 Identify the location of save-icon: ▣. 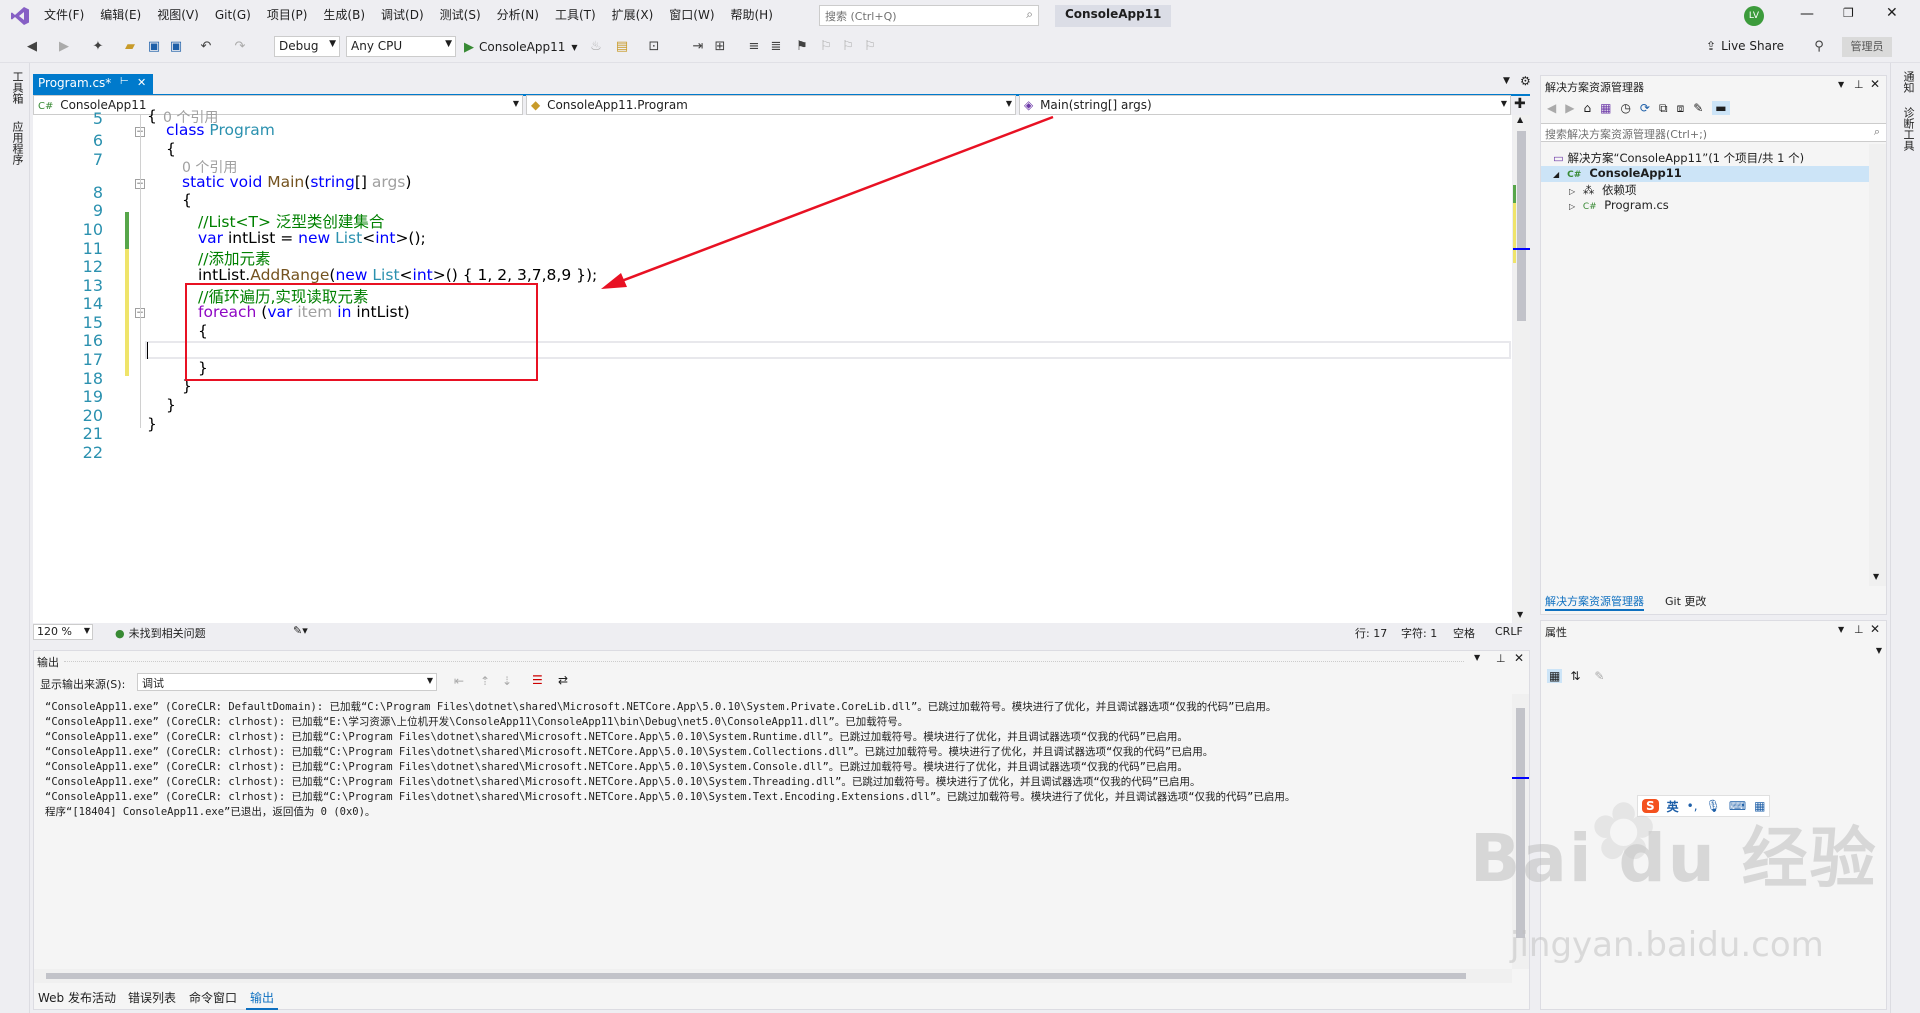
(154, 47).